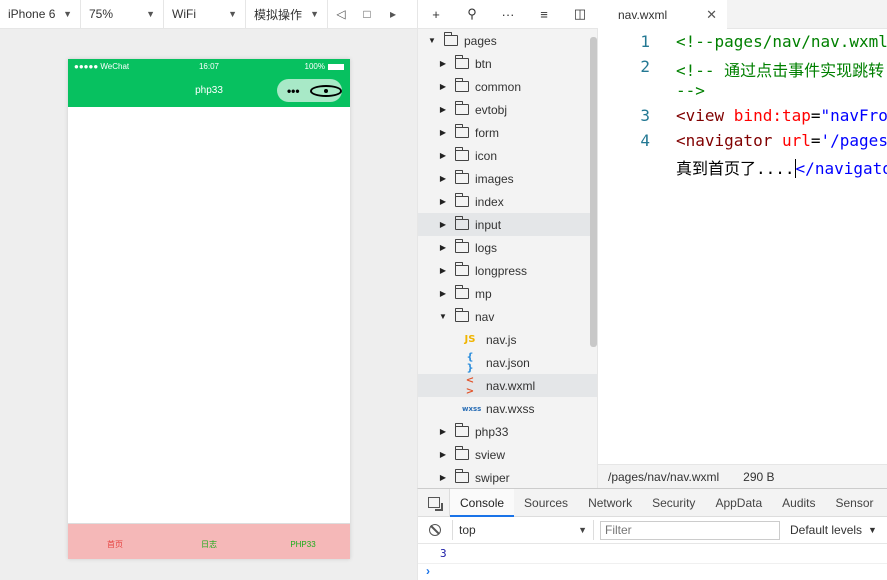 The height and width of the screenshot is (580, 887). What do you see at coordinates (491, 109) in the screenshot?
I see `tree-label: evtobj` at bounding box center [491, 109].